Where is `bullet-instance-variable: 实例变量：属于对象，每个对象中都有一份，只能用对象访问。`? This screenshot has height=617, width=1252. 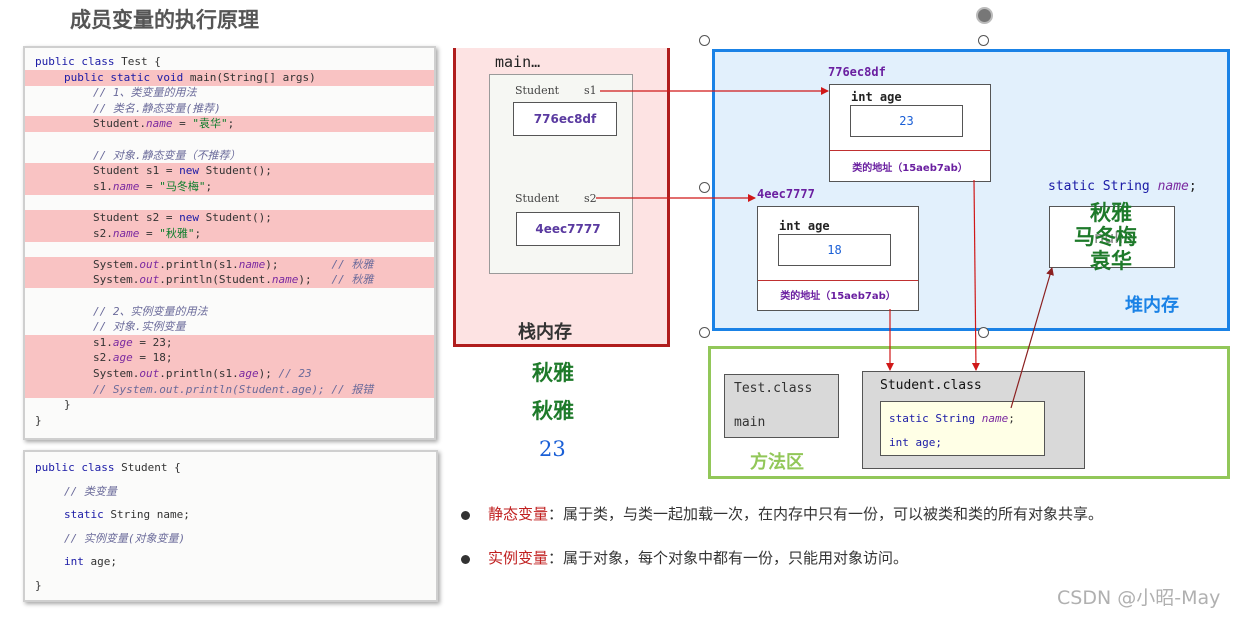 bullet-instance-variable: 实例变量：属于对象，每个对象中都有一份，只能用对象访问。 is located at coordinates (684, 557).